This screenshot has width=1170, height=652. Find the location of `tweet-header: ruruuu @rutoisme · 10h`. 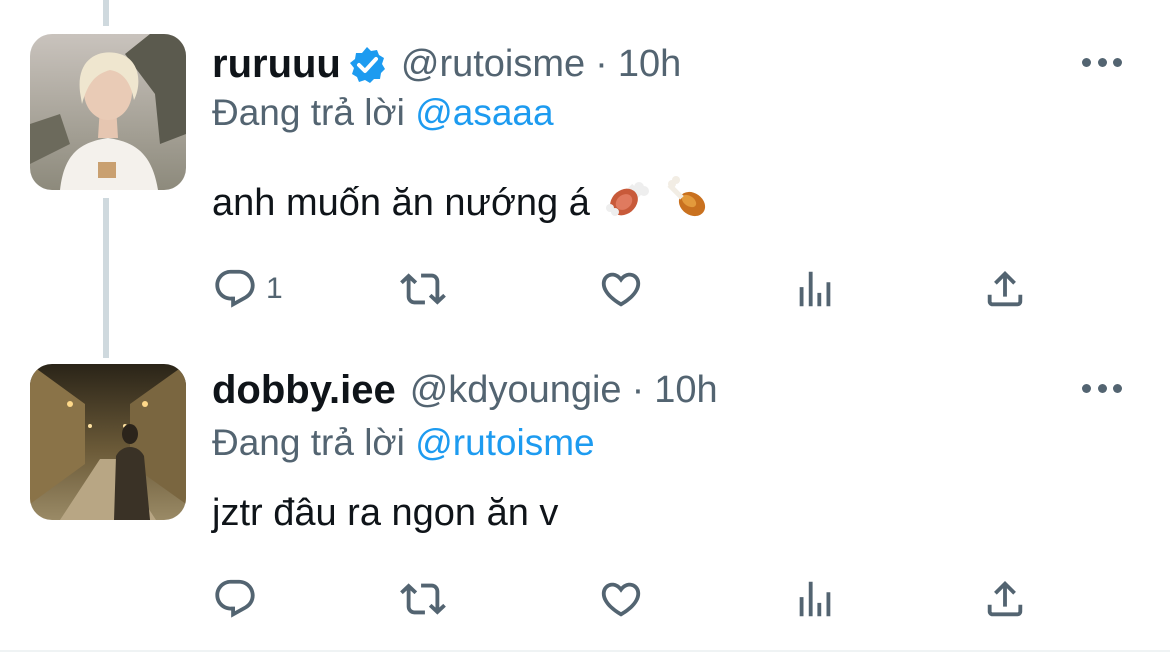

tweet-header: ruruuu @rutoisme · 10h is located at coordinates (446, 64).